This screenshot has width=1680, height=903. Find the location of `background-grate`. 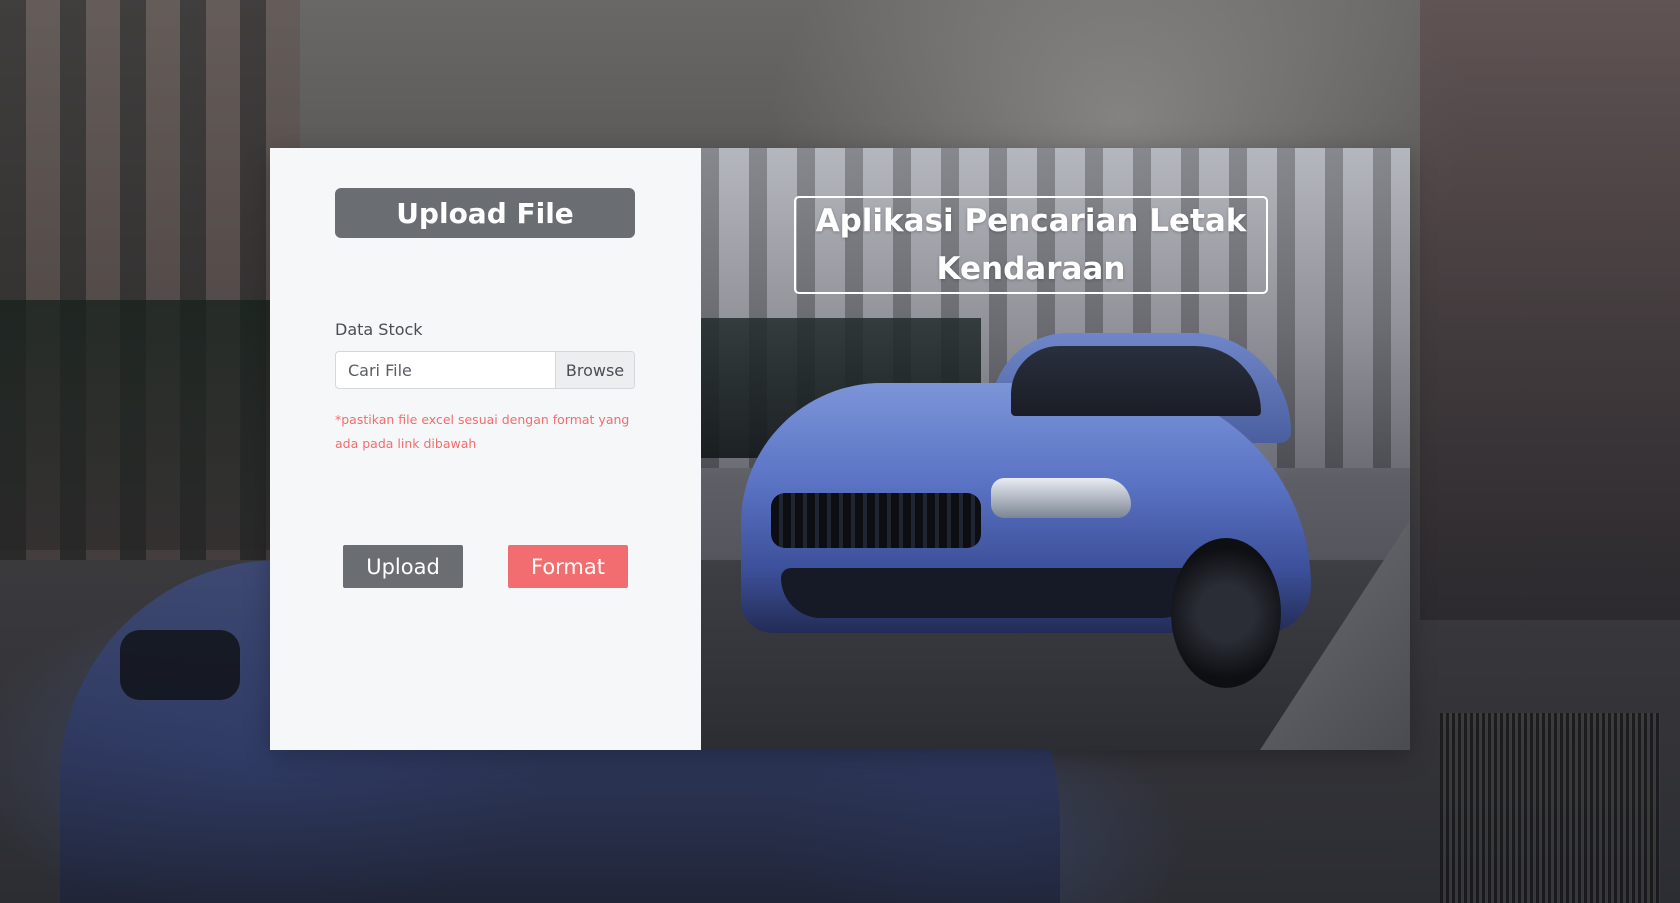

background-grate is located at coordinates (1550, 808).